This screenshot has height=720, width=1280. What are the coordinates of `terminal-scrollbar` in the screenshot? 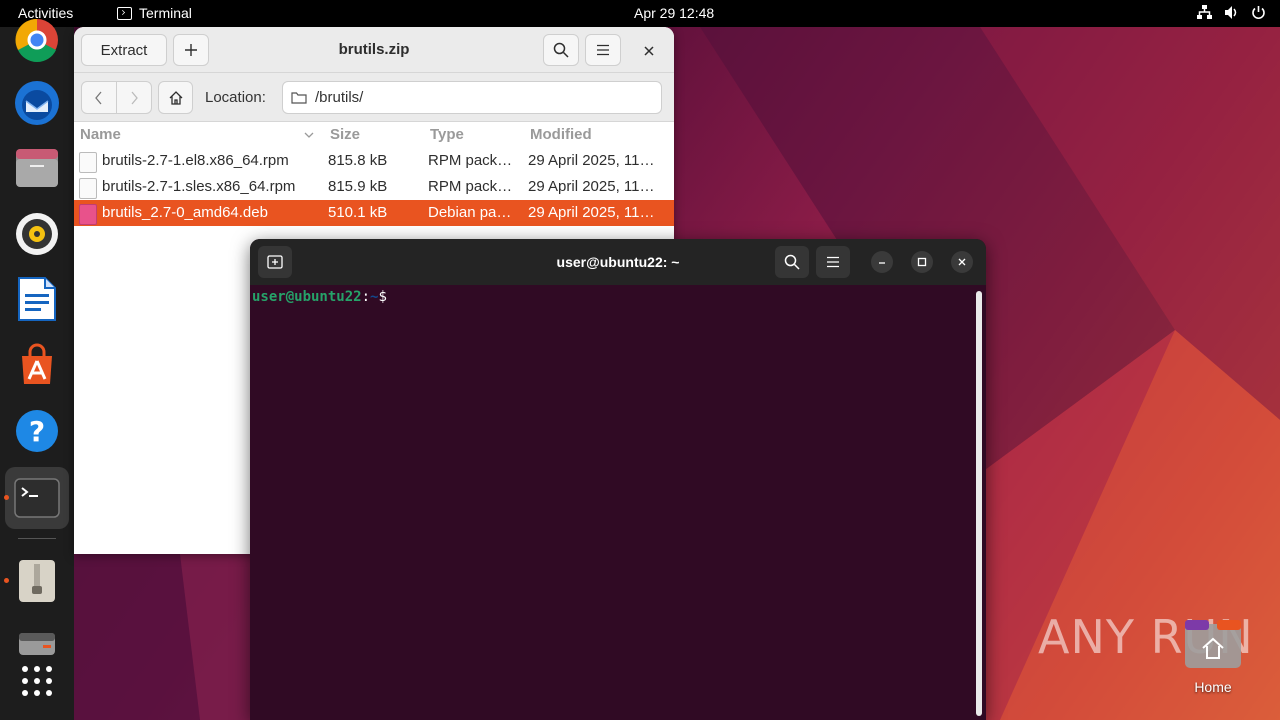 It's located at (979, 503).